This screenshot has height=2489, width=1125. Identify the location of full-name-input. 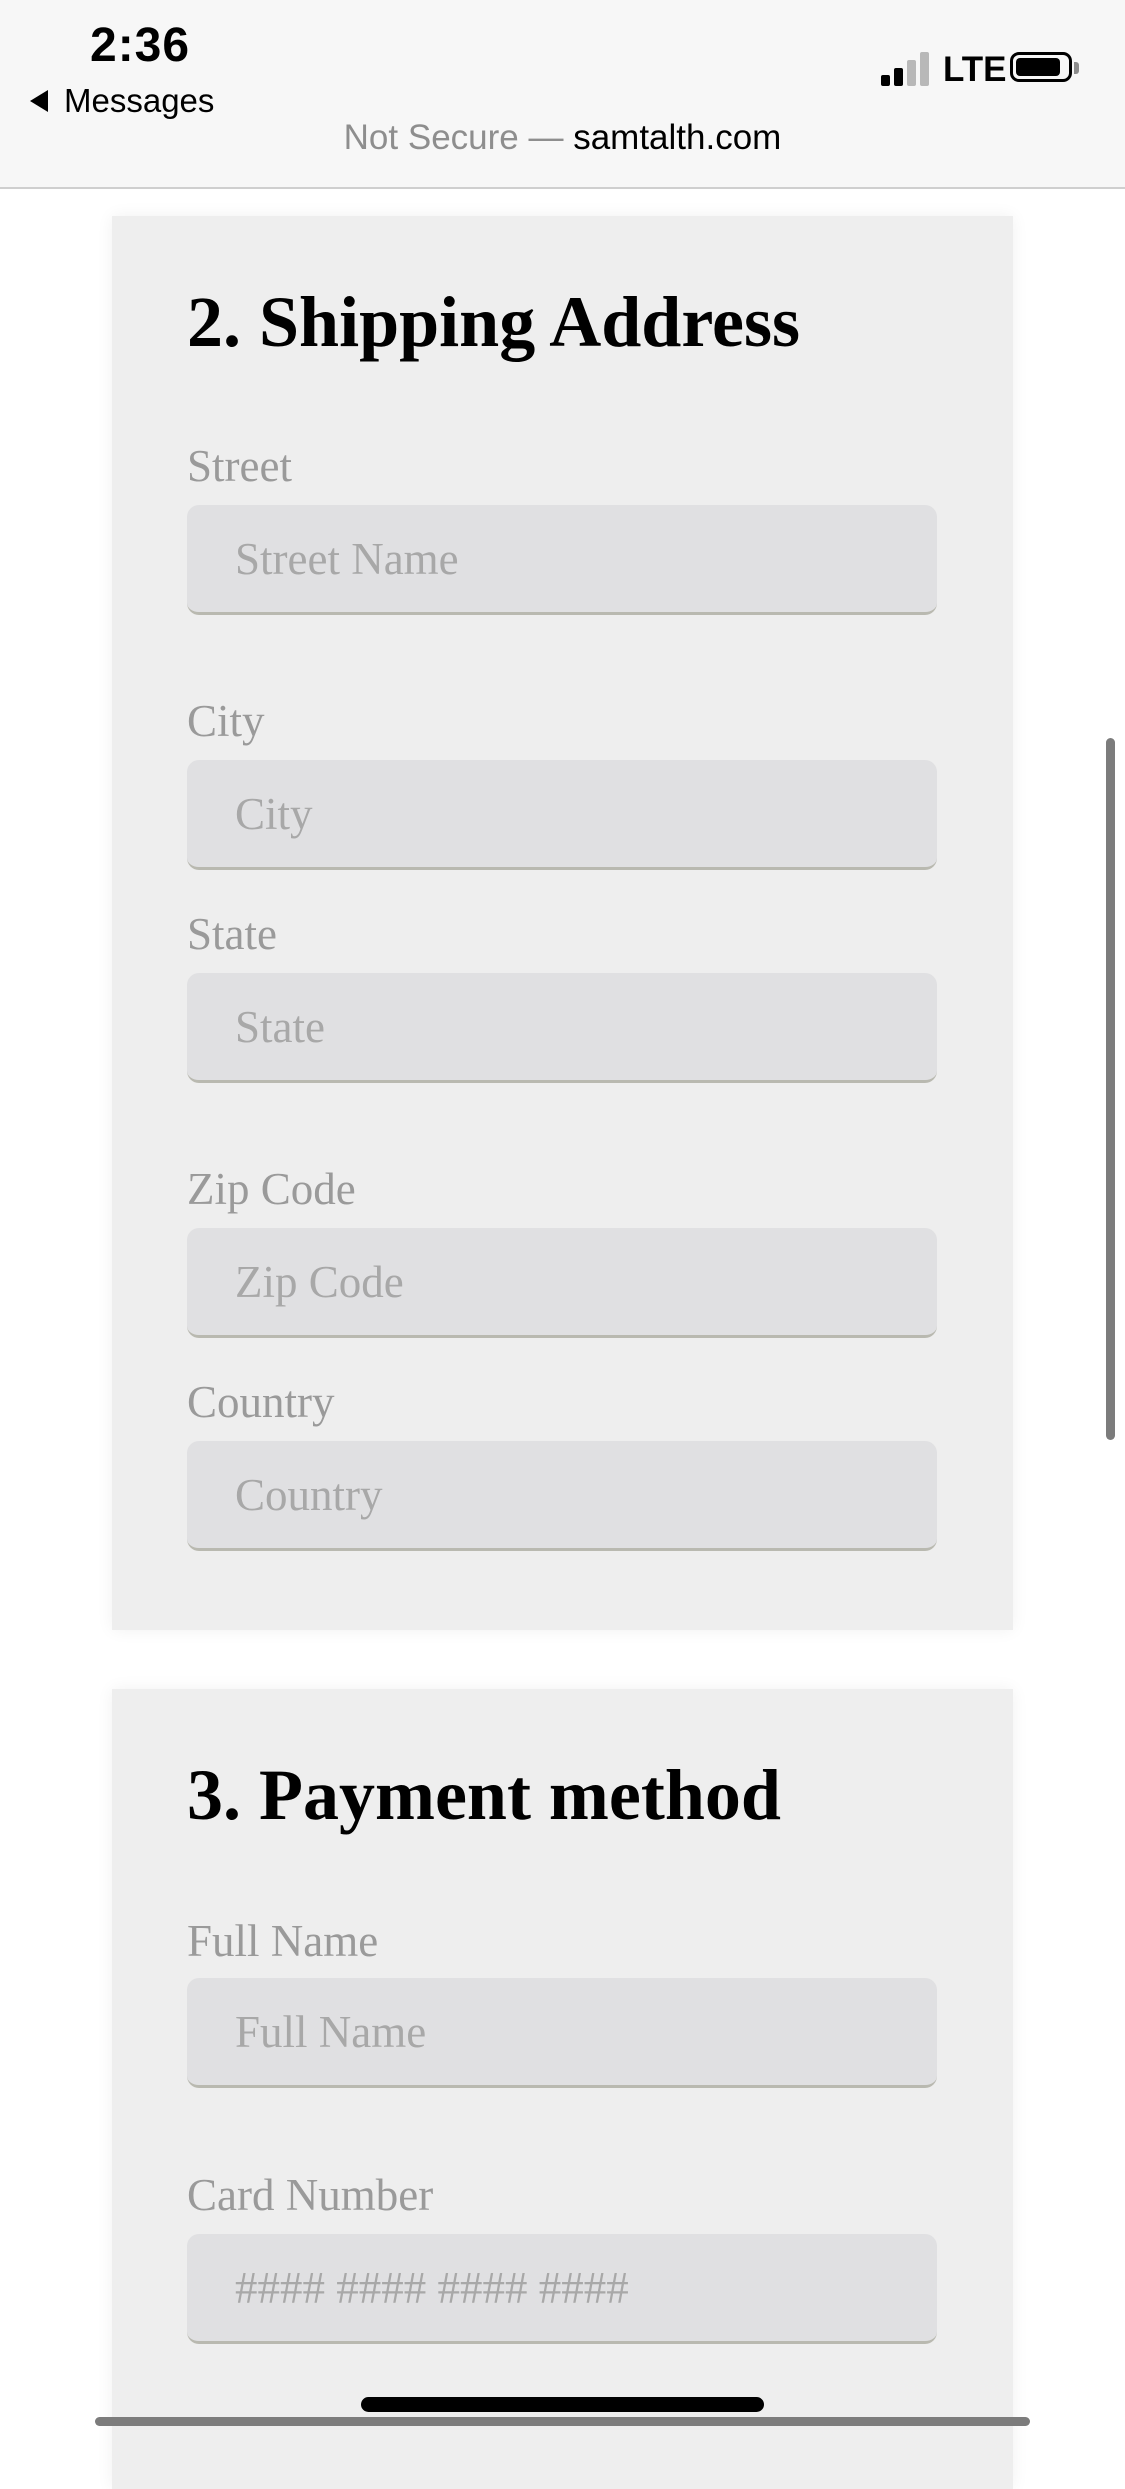
(562, 2033).